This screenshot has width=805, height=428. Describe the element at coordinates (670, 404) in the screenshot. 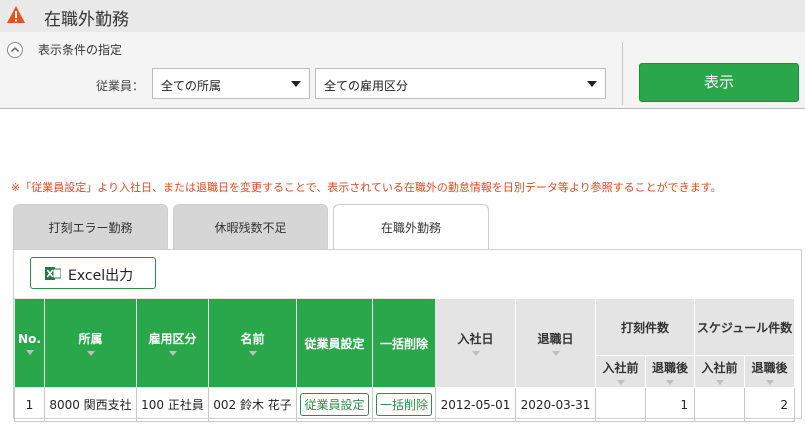

I see `cell-punch-after: 1` at that location.